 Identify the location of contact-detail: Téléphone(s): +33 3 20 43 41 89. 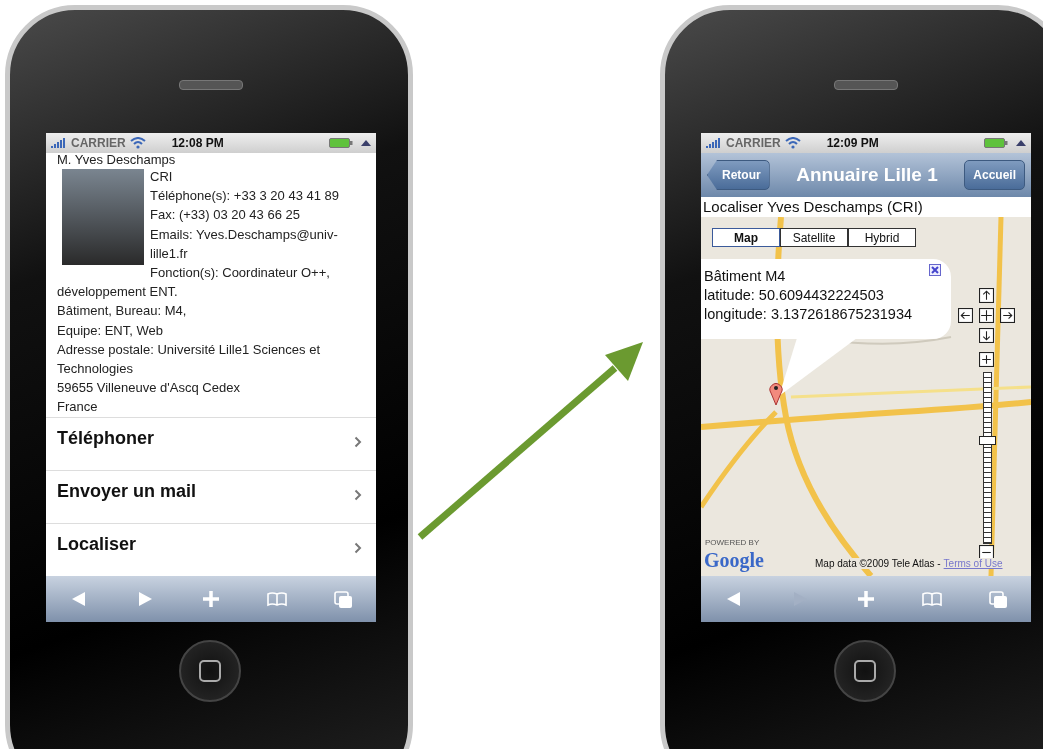
(244, 196).